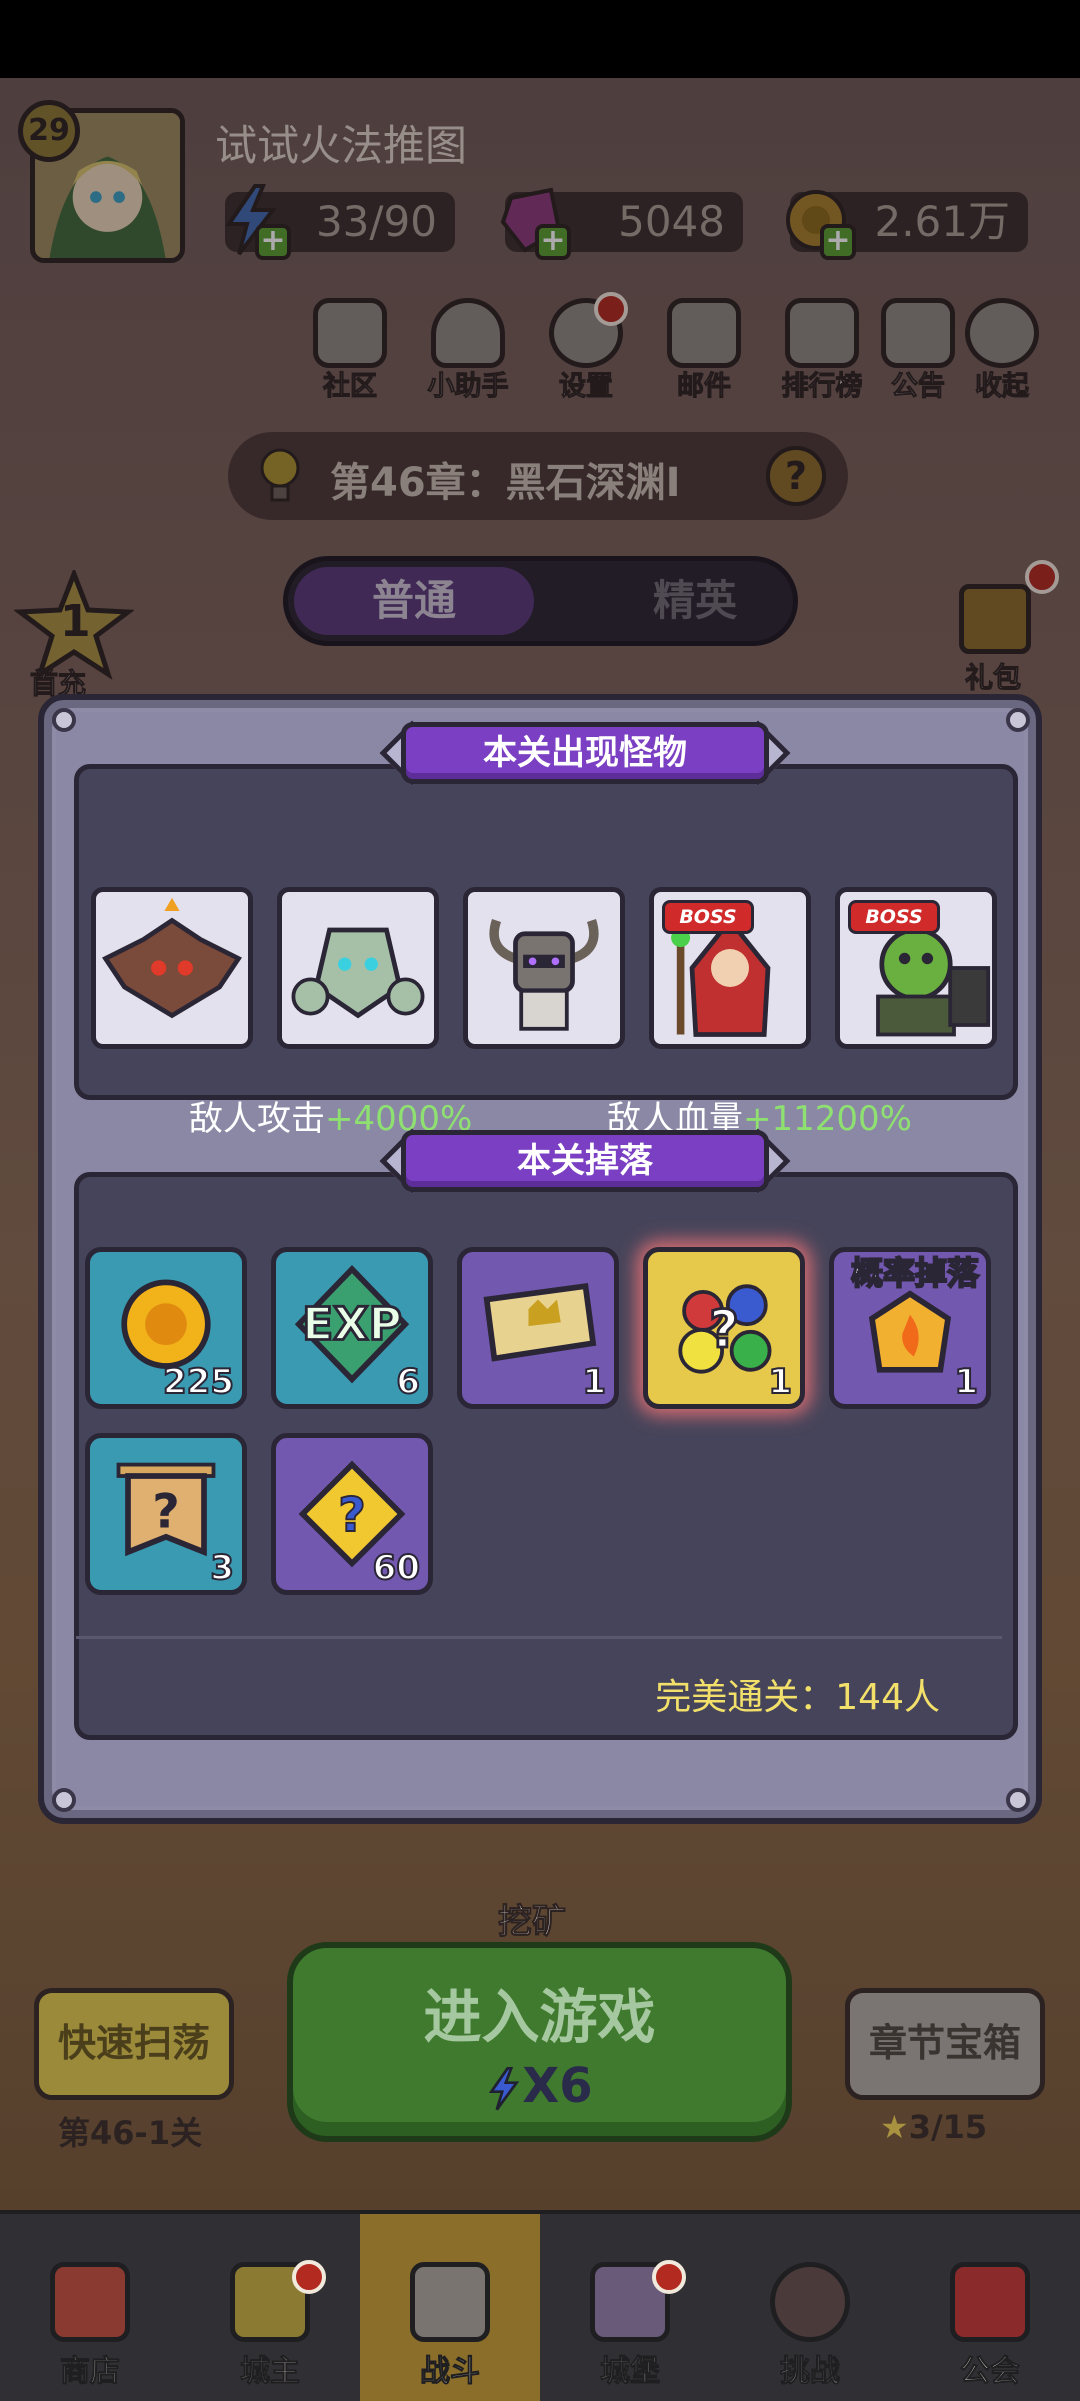 This screenshot has width=1080, height=2401. I want to click on chapter-chest-button: 章节宝箱, so click(945, 2044).